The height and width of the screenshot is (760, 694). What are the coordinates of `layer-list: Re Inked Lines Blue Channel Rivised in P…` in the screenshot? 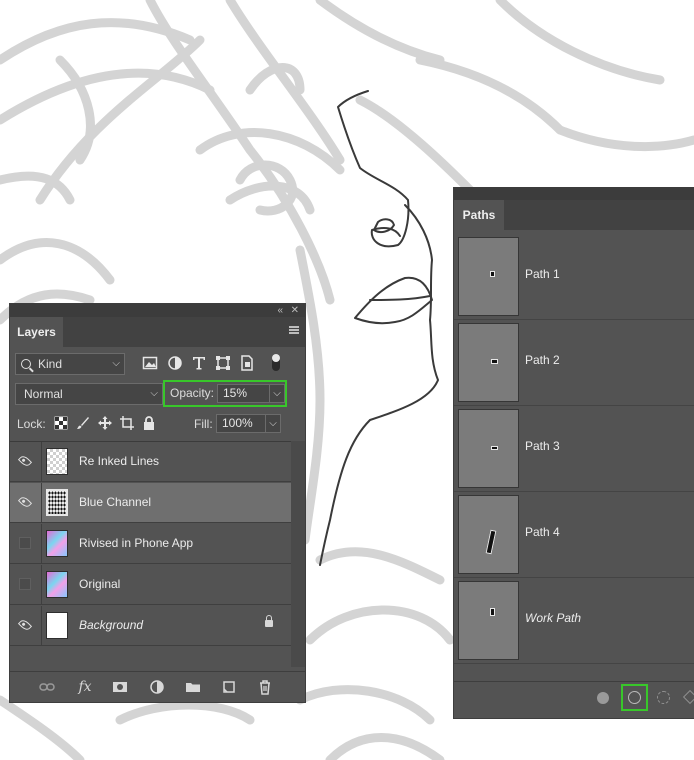 It's located at (150, 544).